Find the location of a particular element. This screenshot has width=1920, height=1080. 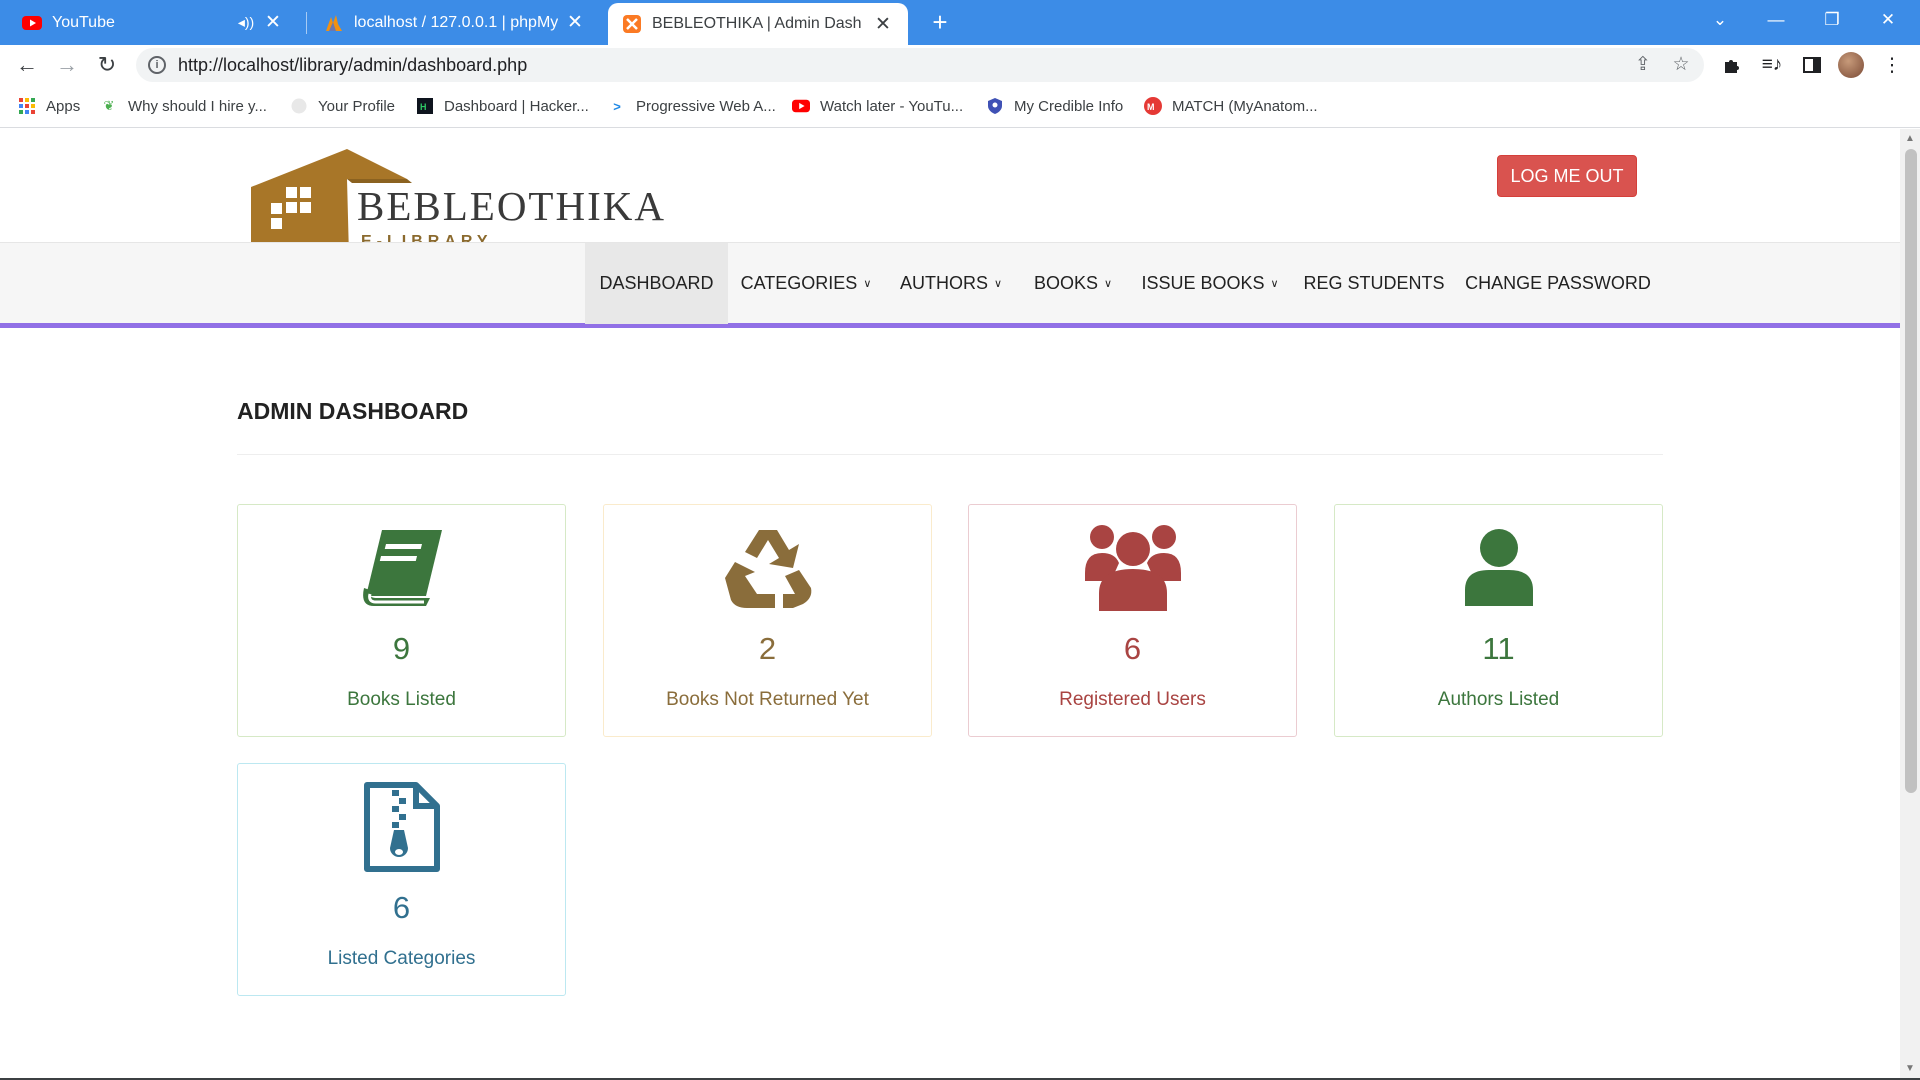

user-icon is located at coordinates (1498, 568).